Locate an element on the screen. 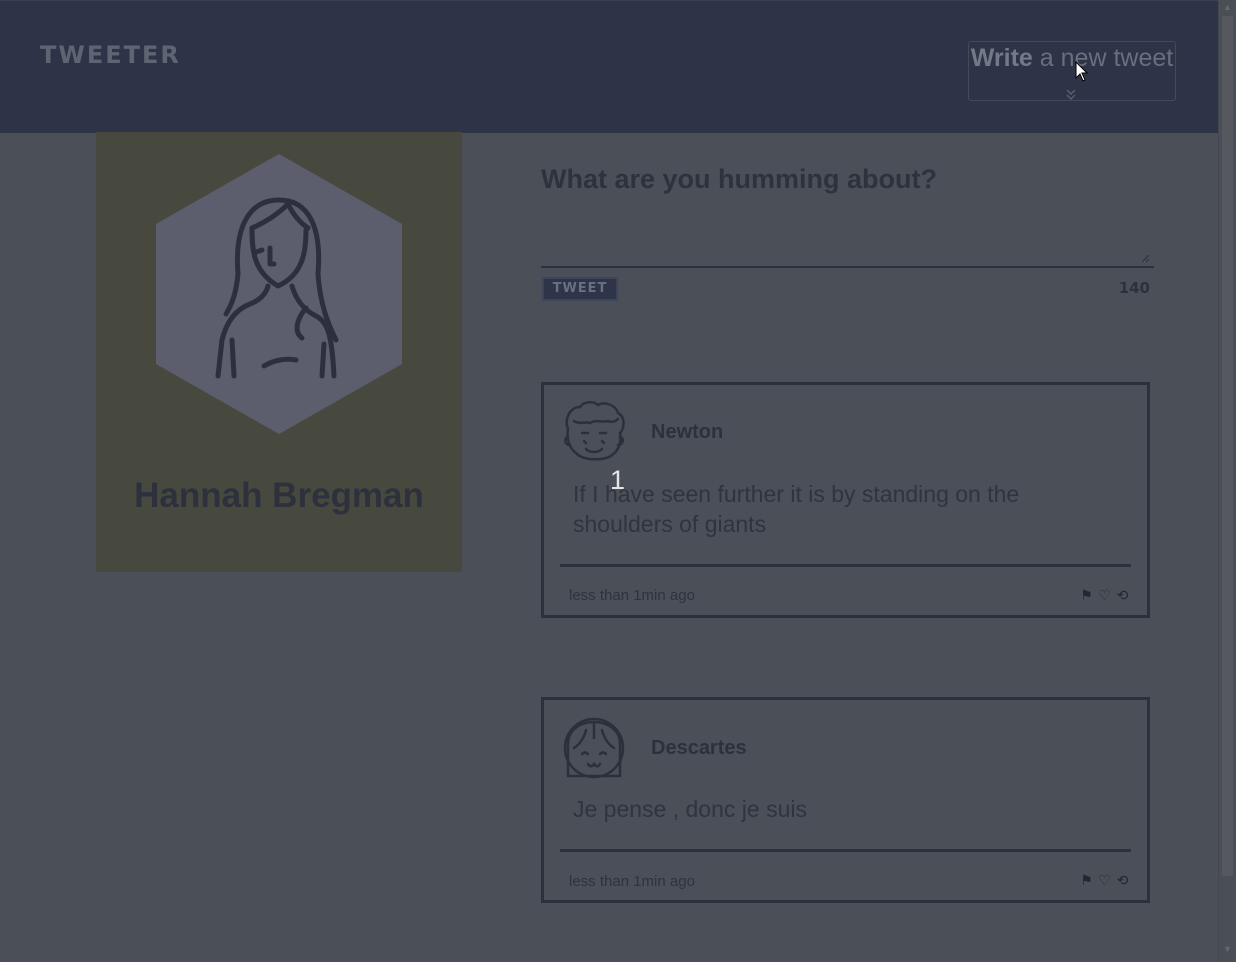 The height and width of the screenshot is (962, 1236). compose-label-bold: Write is located at coordinates (1001, 58).